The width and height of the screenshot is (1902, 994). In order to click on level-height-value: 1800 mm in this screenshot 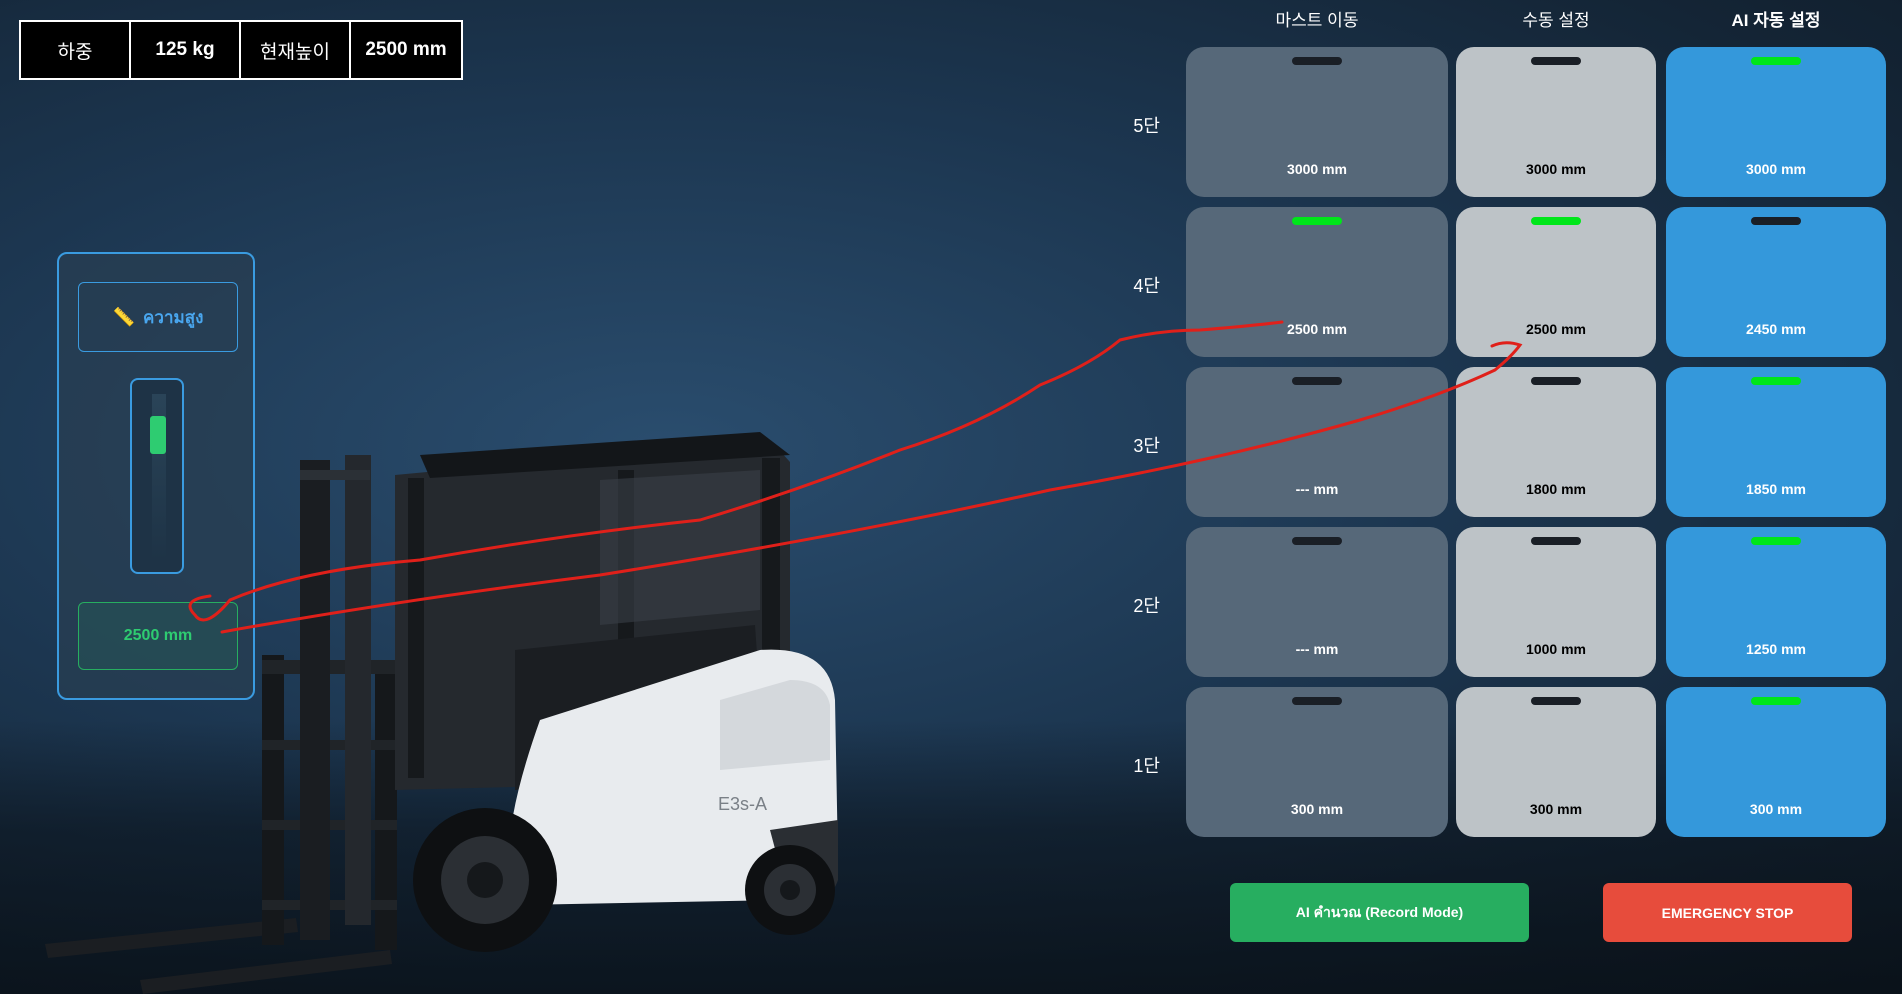, I will do `click(1556, 489)`.